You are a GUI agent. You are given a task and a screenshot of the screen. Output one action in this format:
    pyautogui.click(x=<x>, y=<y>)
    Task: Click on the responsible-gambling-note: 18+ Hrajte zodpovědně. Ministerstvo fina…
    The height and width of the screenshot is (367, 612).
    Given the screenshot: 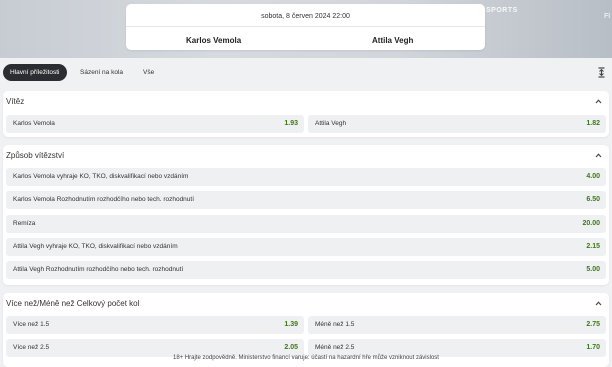 What is the action you would take?
    pyautogui.click(x=306, y=358)
    